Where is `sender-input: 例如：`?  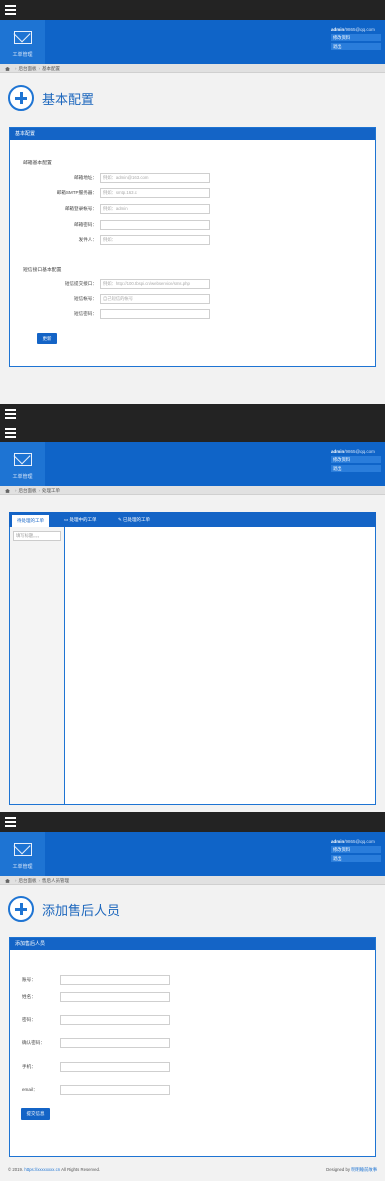 sender-input: 例如： is located at coordinates (155, 240).